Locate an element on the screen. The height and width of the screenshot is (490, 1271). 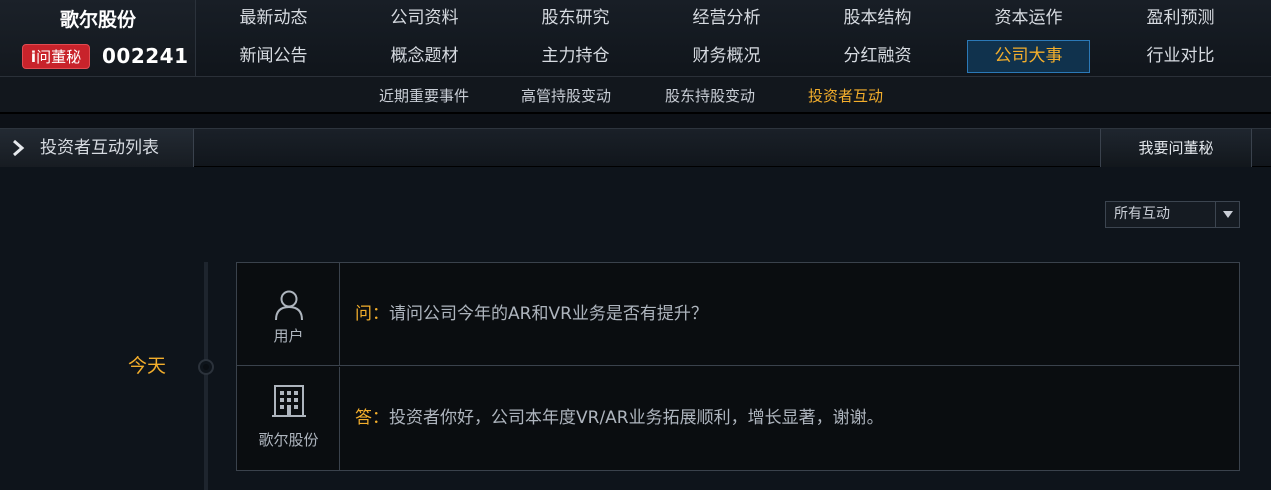
answer-prefix: 答： is located at coordinates (372, 418).